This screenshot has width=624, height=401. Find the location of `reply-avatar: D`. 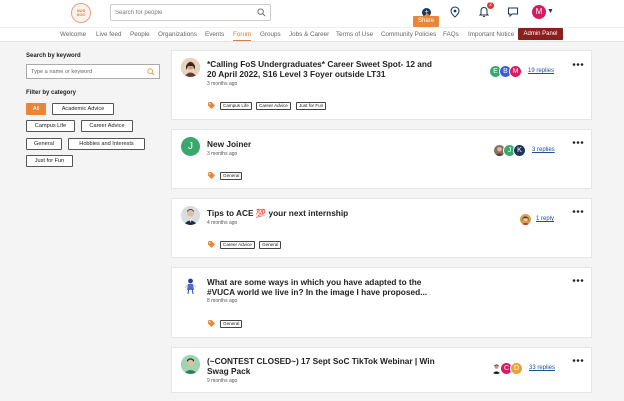

reply-avatar: D is located at coordinates (516, 368).